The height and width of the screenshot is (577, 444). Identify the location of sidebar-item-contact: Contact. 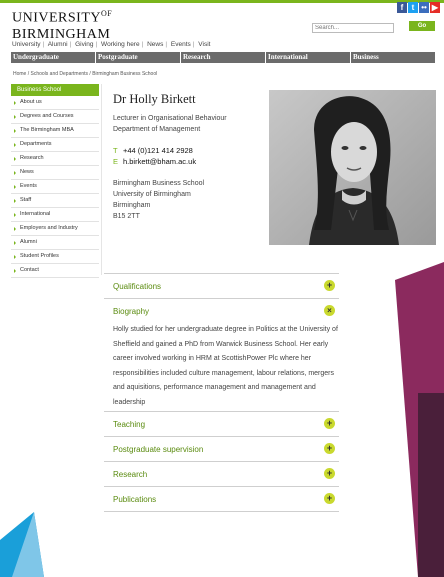
(55, 271).